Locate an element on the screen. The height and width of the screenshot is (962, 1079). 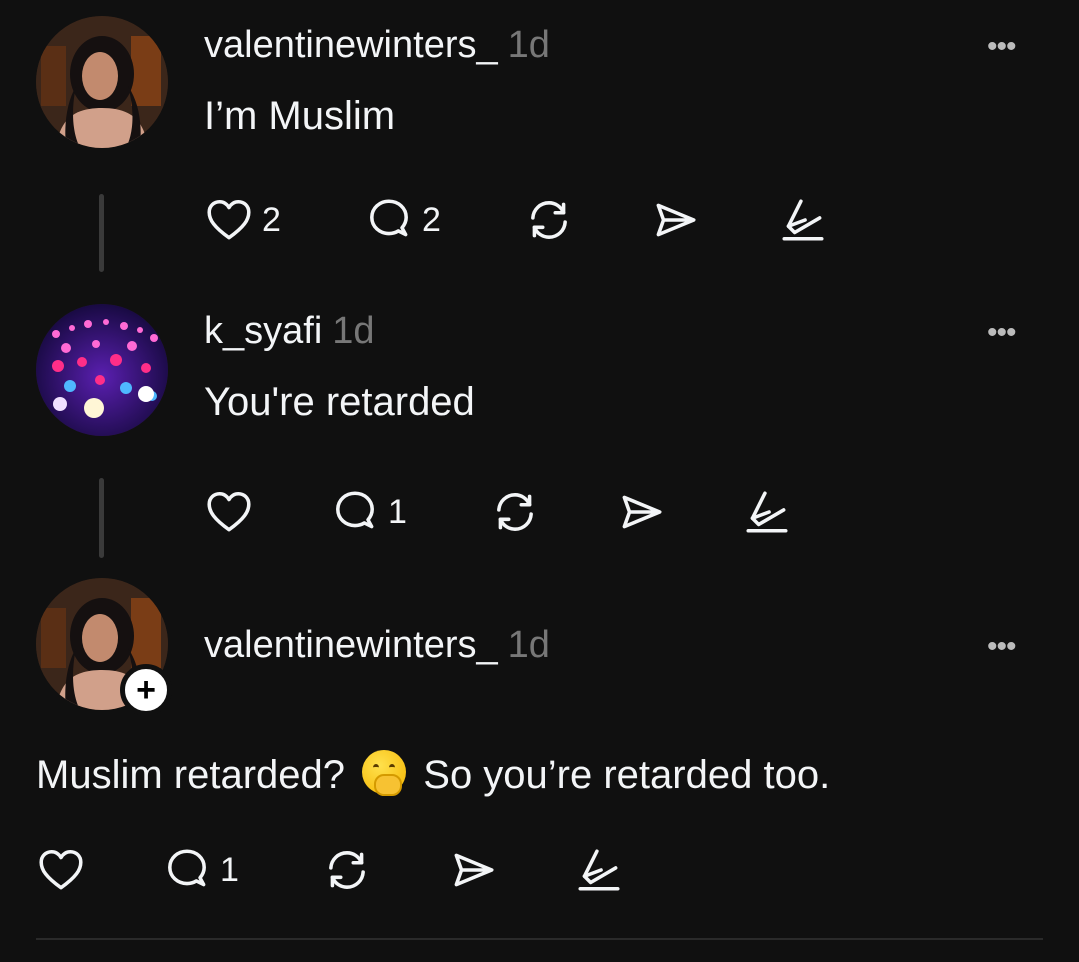
post-3-time: 1d is located at coordinates (528, 645).